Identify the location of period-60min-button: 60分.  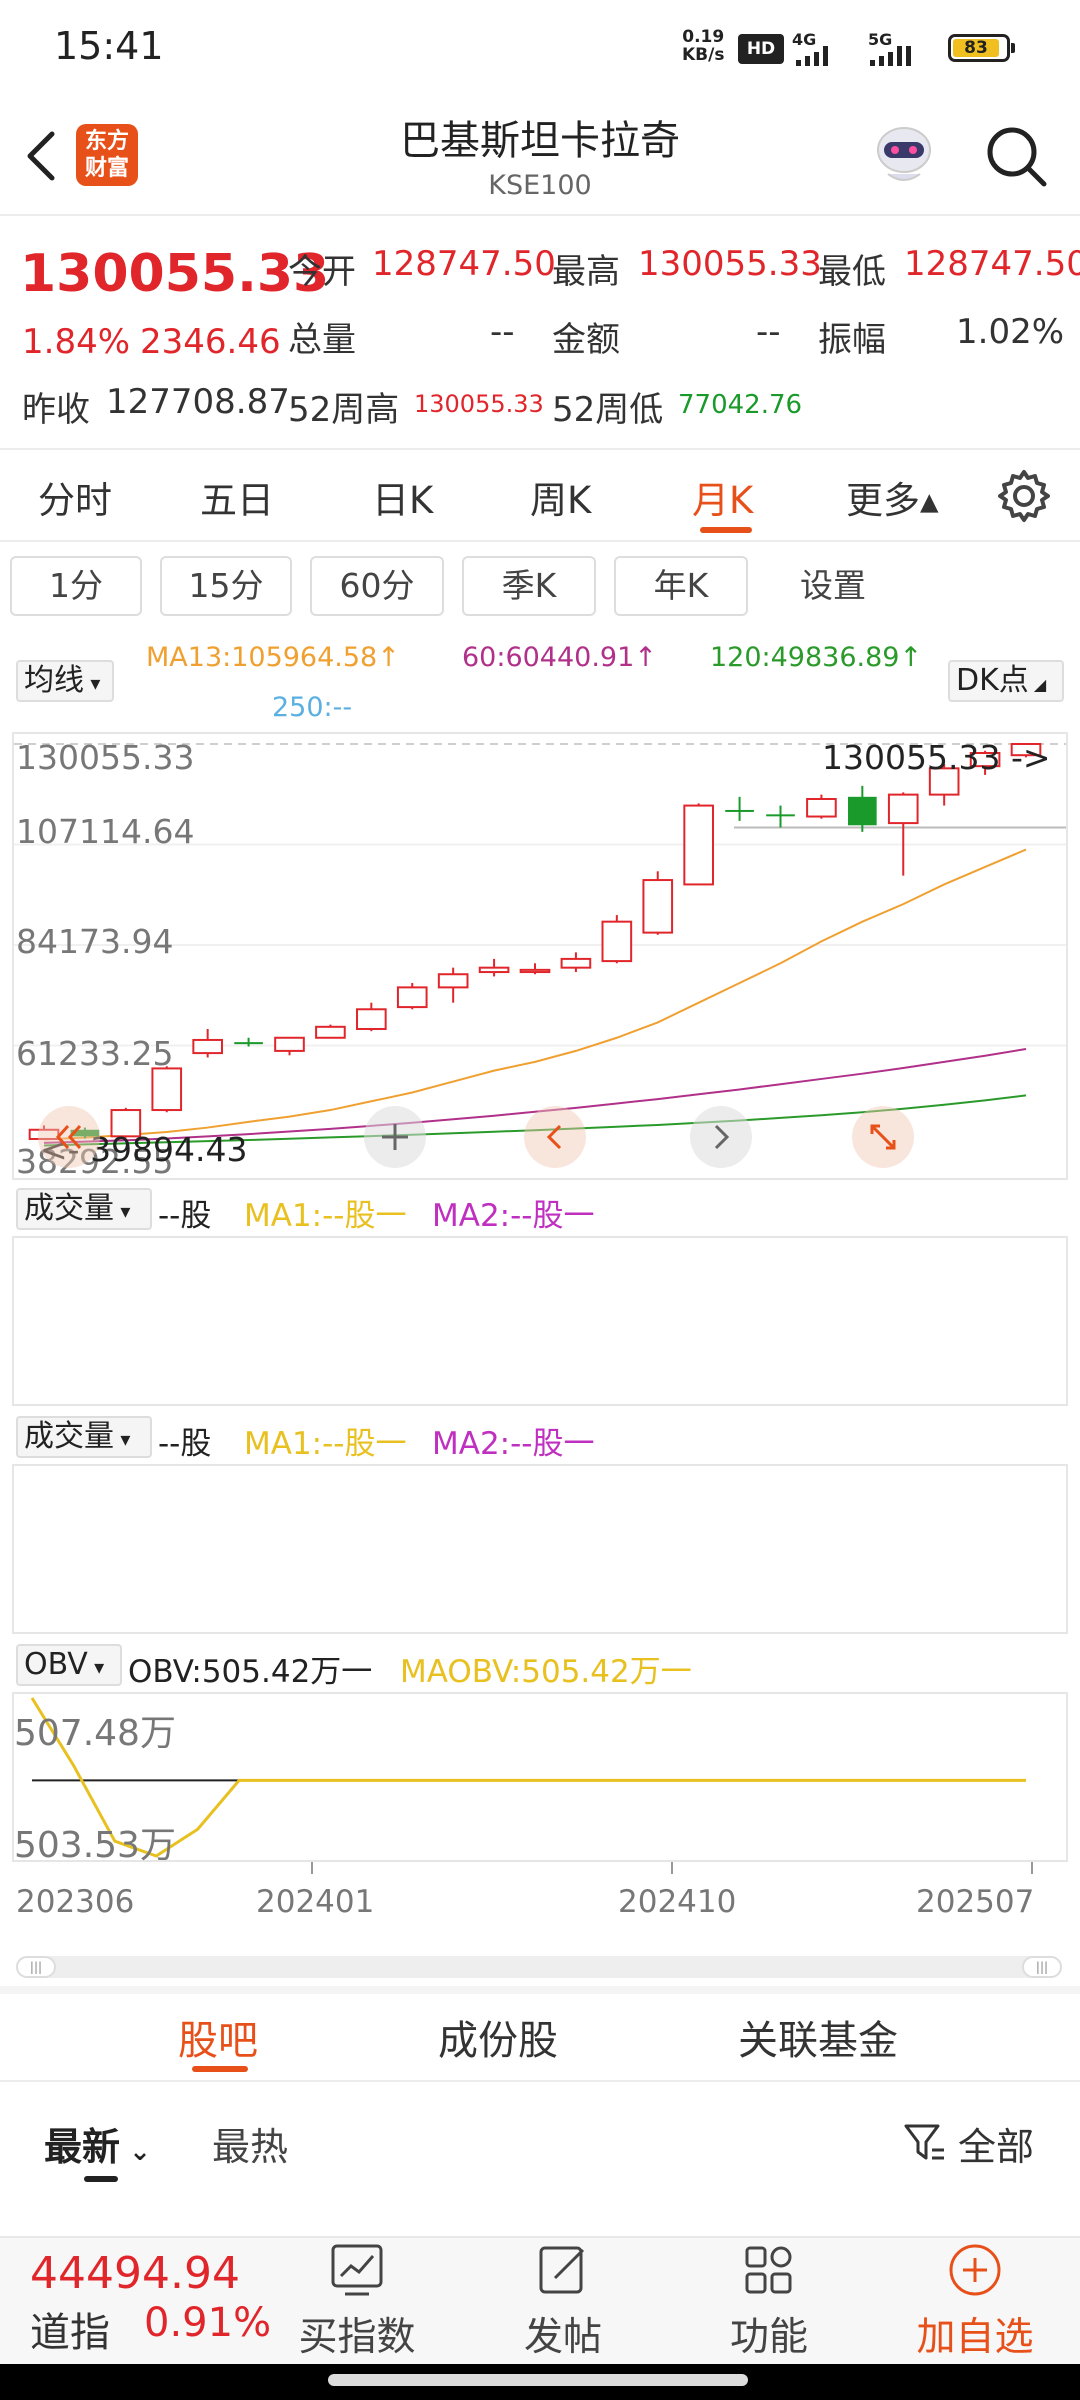
(377, 586).